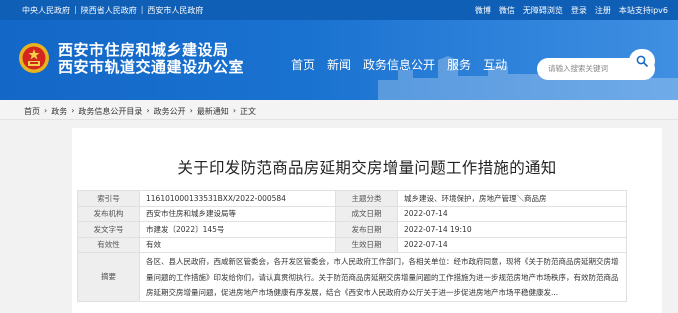 The width and height of the screenshot is (678, 313). What do you see at coordinates (366, 229) in the screenshot?
I see `published-date-label: 发布日期` at bounding box center [366, 229].